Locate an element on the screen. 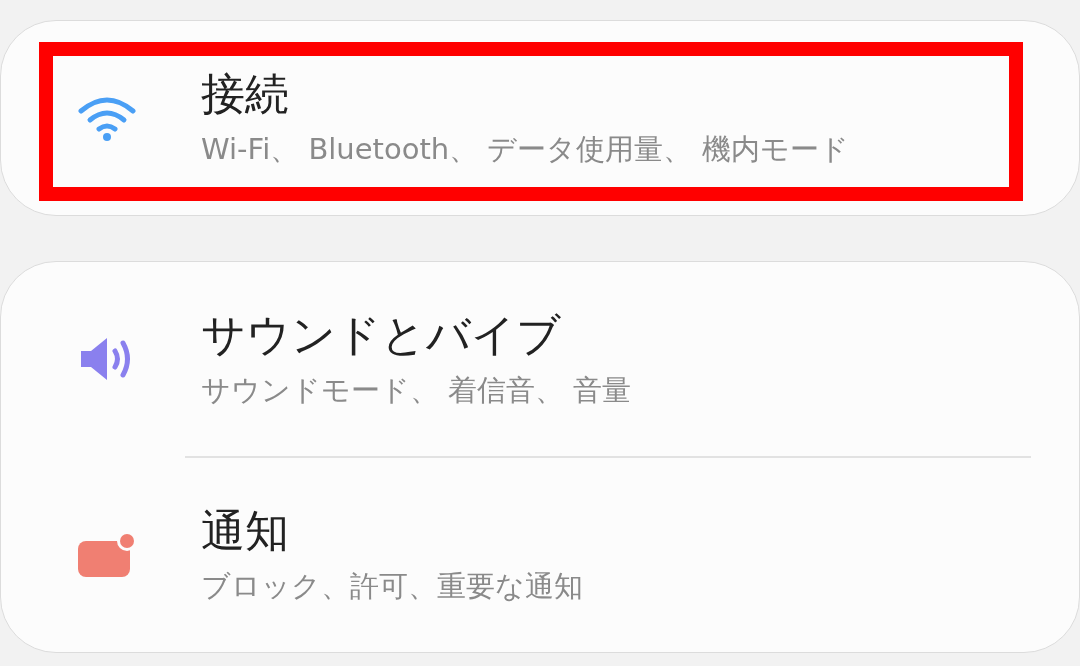  item-subtitle: サウンドモード、 着信音、 音量 is located at coordinates (416, 390).